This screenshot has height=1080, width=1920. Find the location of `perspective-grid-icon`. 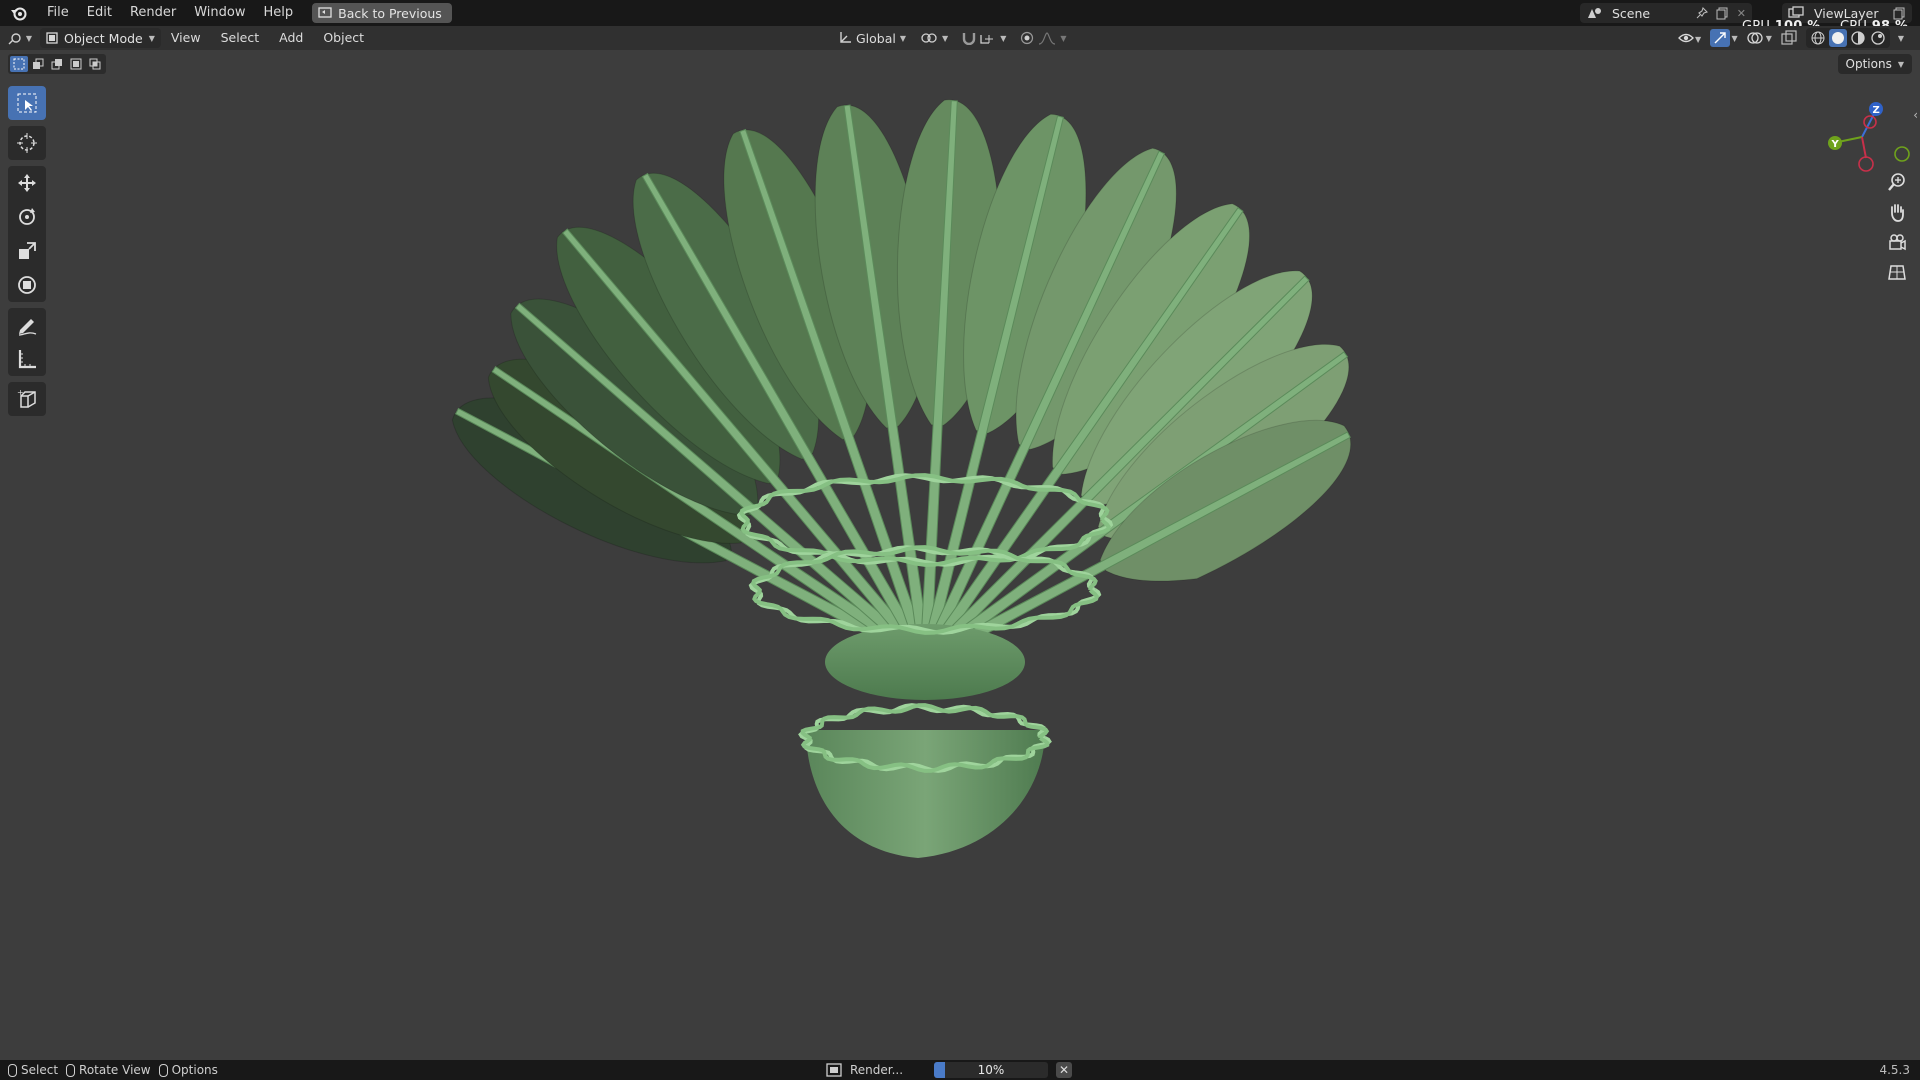

perspective-grid-icon is located at coordinates (1897, 272).